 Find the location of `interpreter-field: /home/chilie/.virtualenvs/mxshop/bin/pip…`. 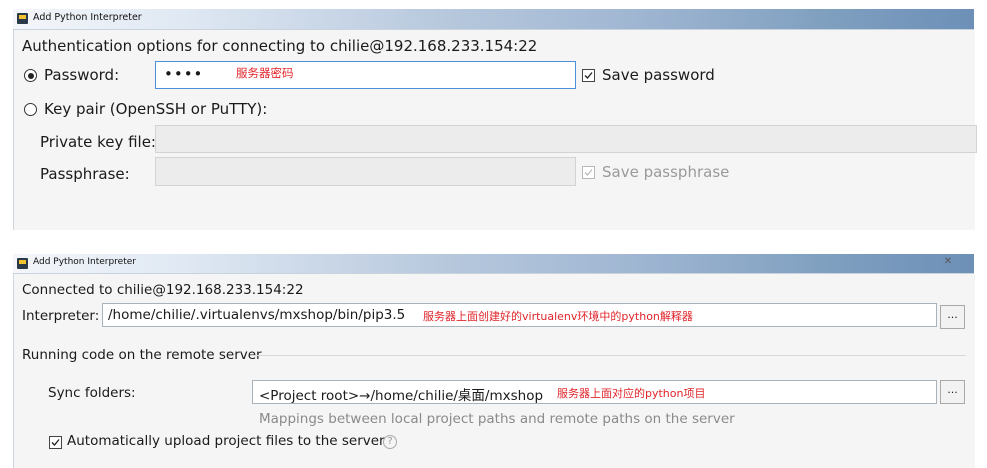

interpreter-field: /home/chilie/.virtualenvs/mxshop/bin/pip… is located at coordinates (519, 315).